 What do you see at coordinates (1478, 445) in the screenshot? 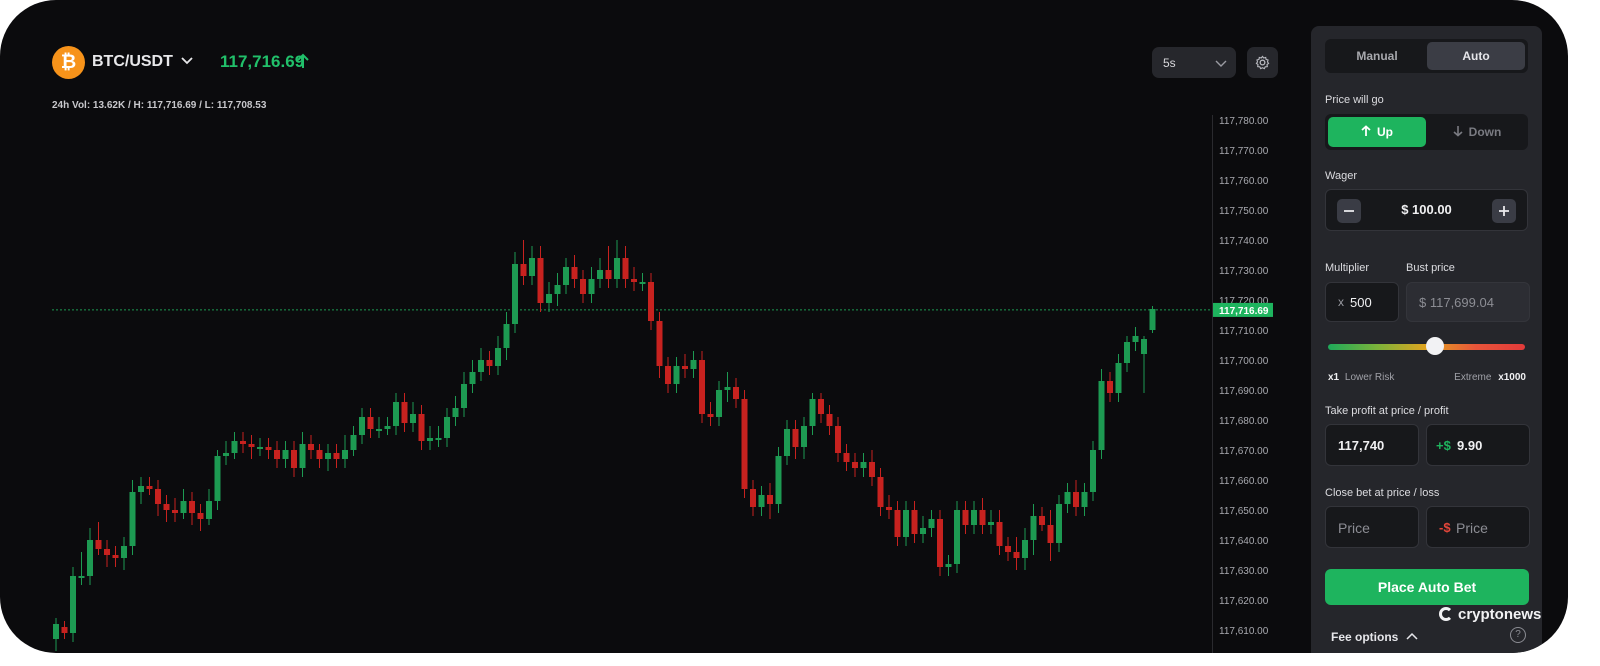
I see `take-profit-amount-input: +$ 9.90` at bounding box center [1478, 445].